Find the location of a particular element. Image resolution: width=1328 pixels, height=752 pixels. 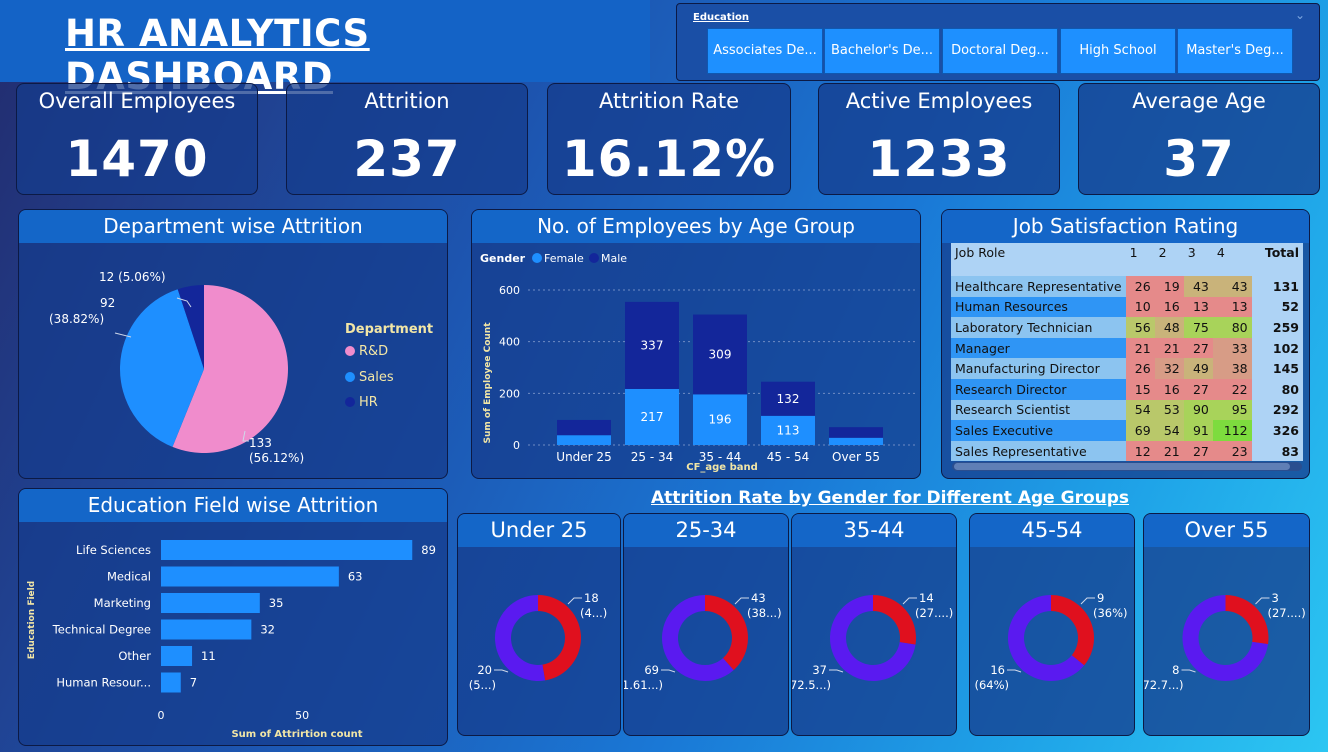

job-role-cell: Sales Representative is located at coordinates (1038, 451).